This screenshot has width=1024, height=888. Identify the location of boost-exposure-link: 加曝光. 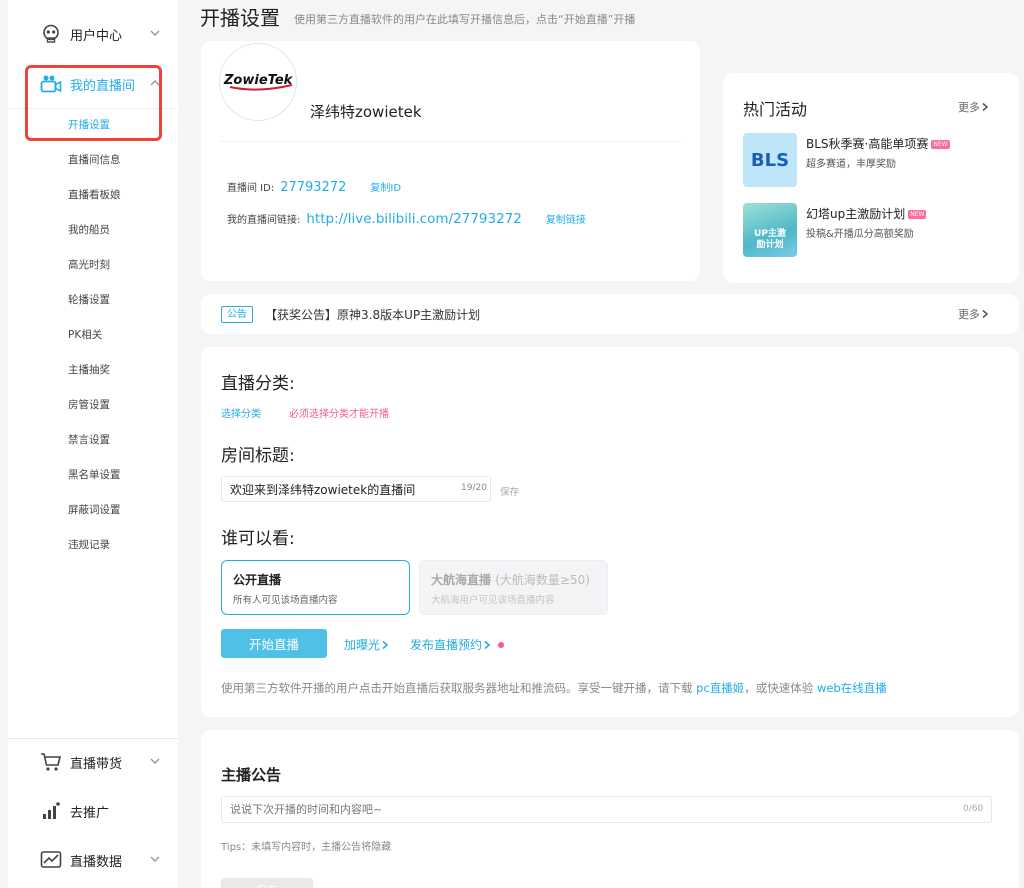
(367, 644).